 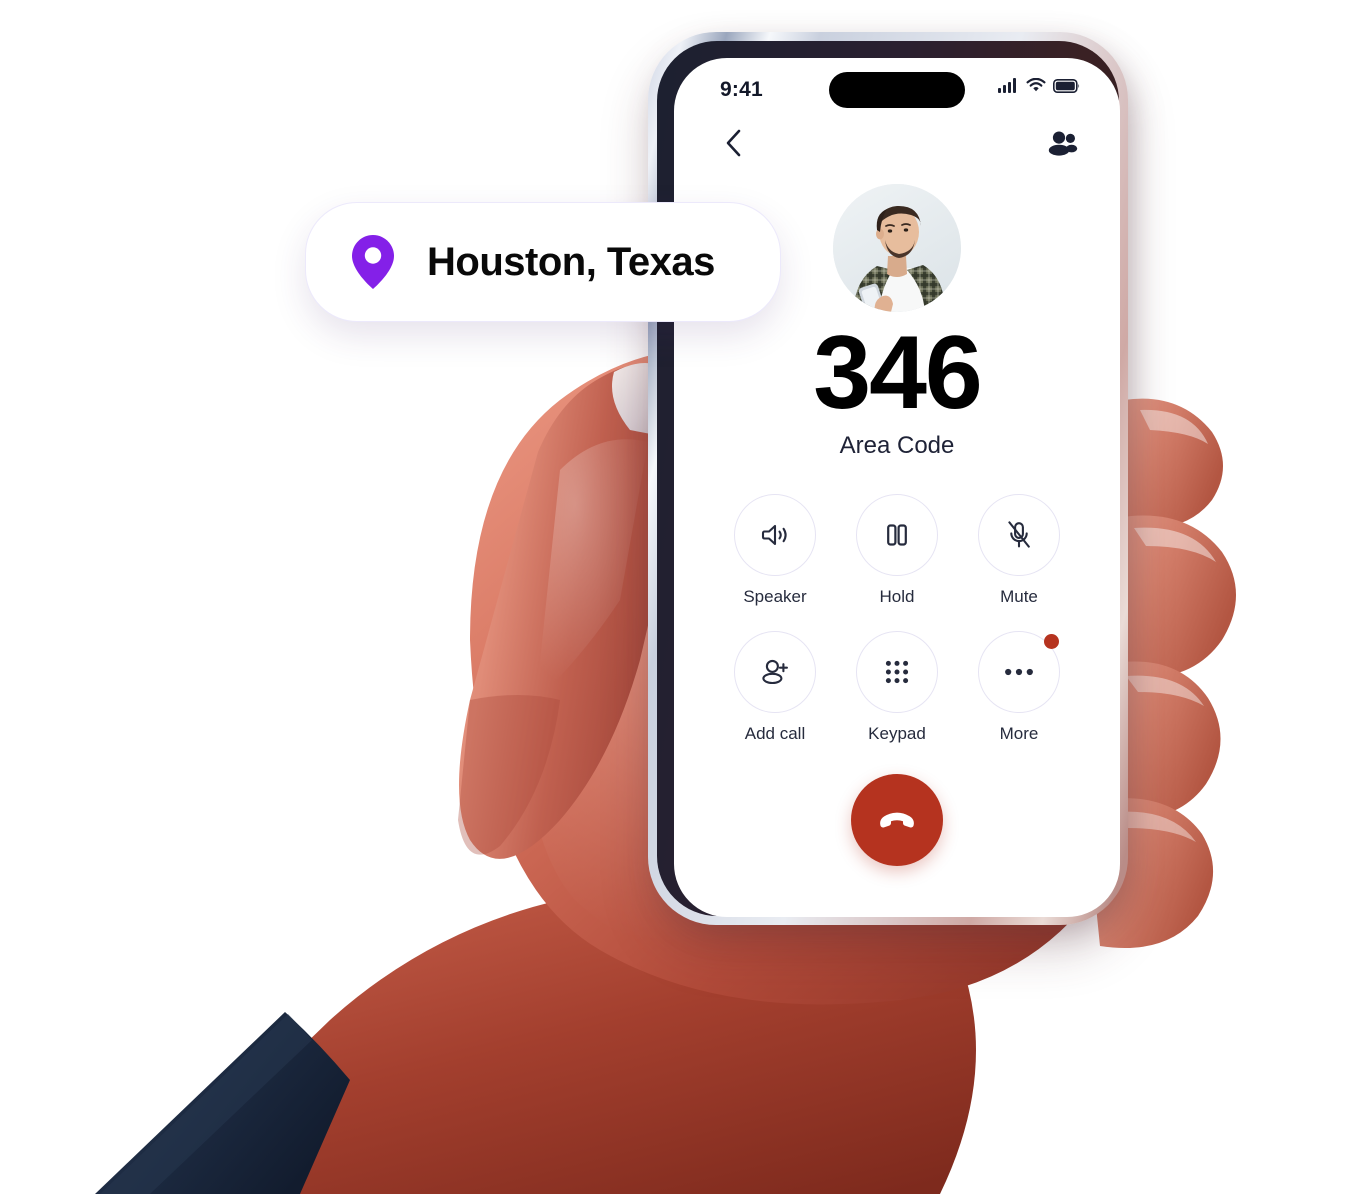 I want to click on action-more-label: More, so click(x=1019, y=733).